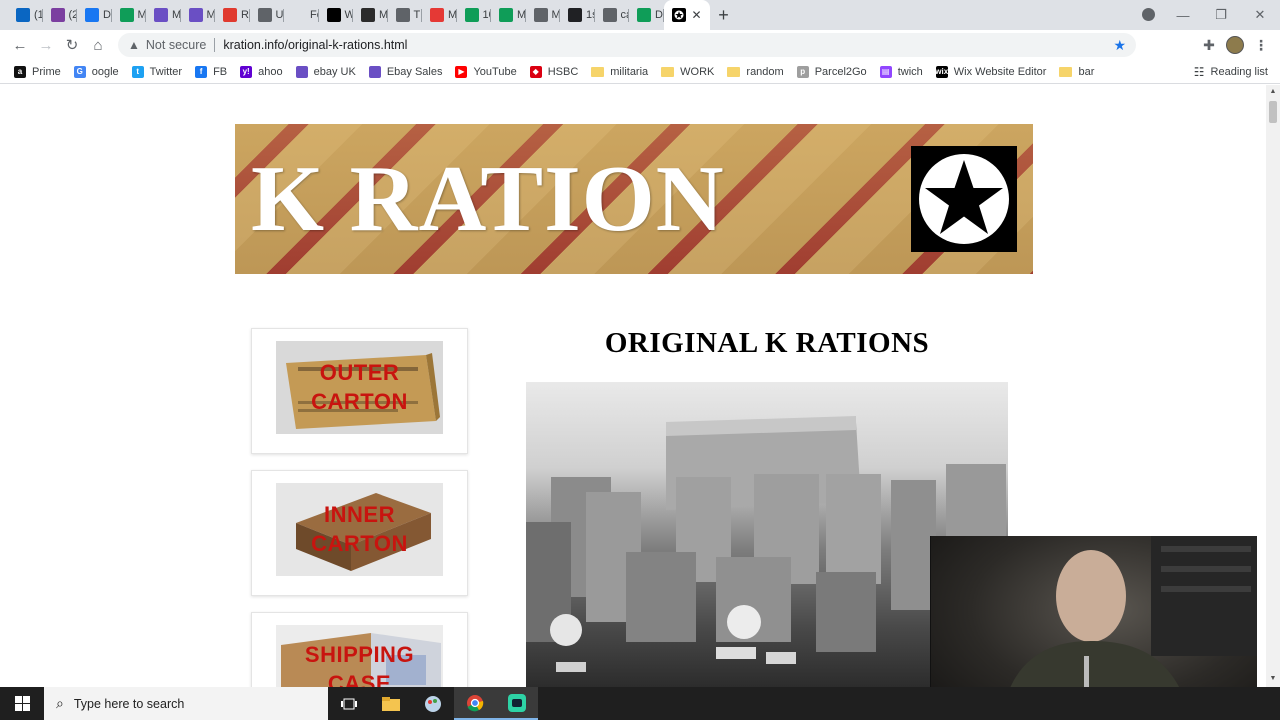 This screenshot has height=720, width=1280. Describe the element at coordinates (391, 703) in the screenshot. I see `file-explorer-icon` at that location.